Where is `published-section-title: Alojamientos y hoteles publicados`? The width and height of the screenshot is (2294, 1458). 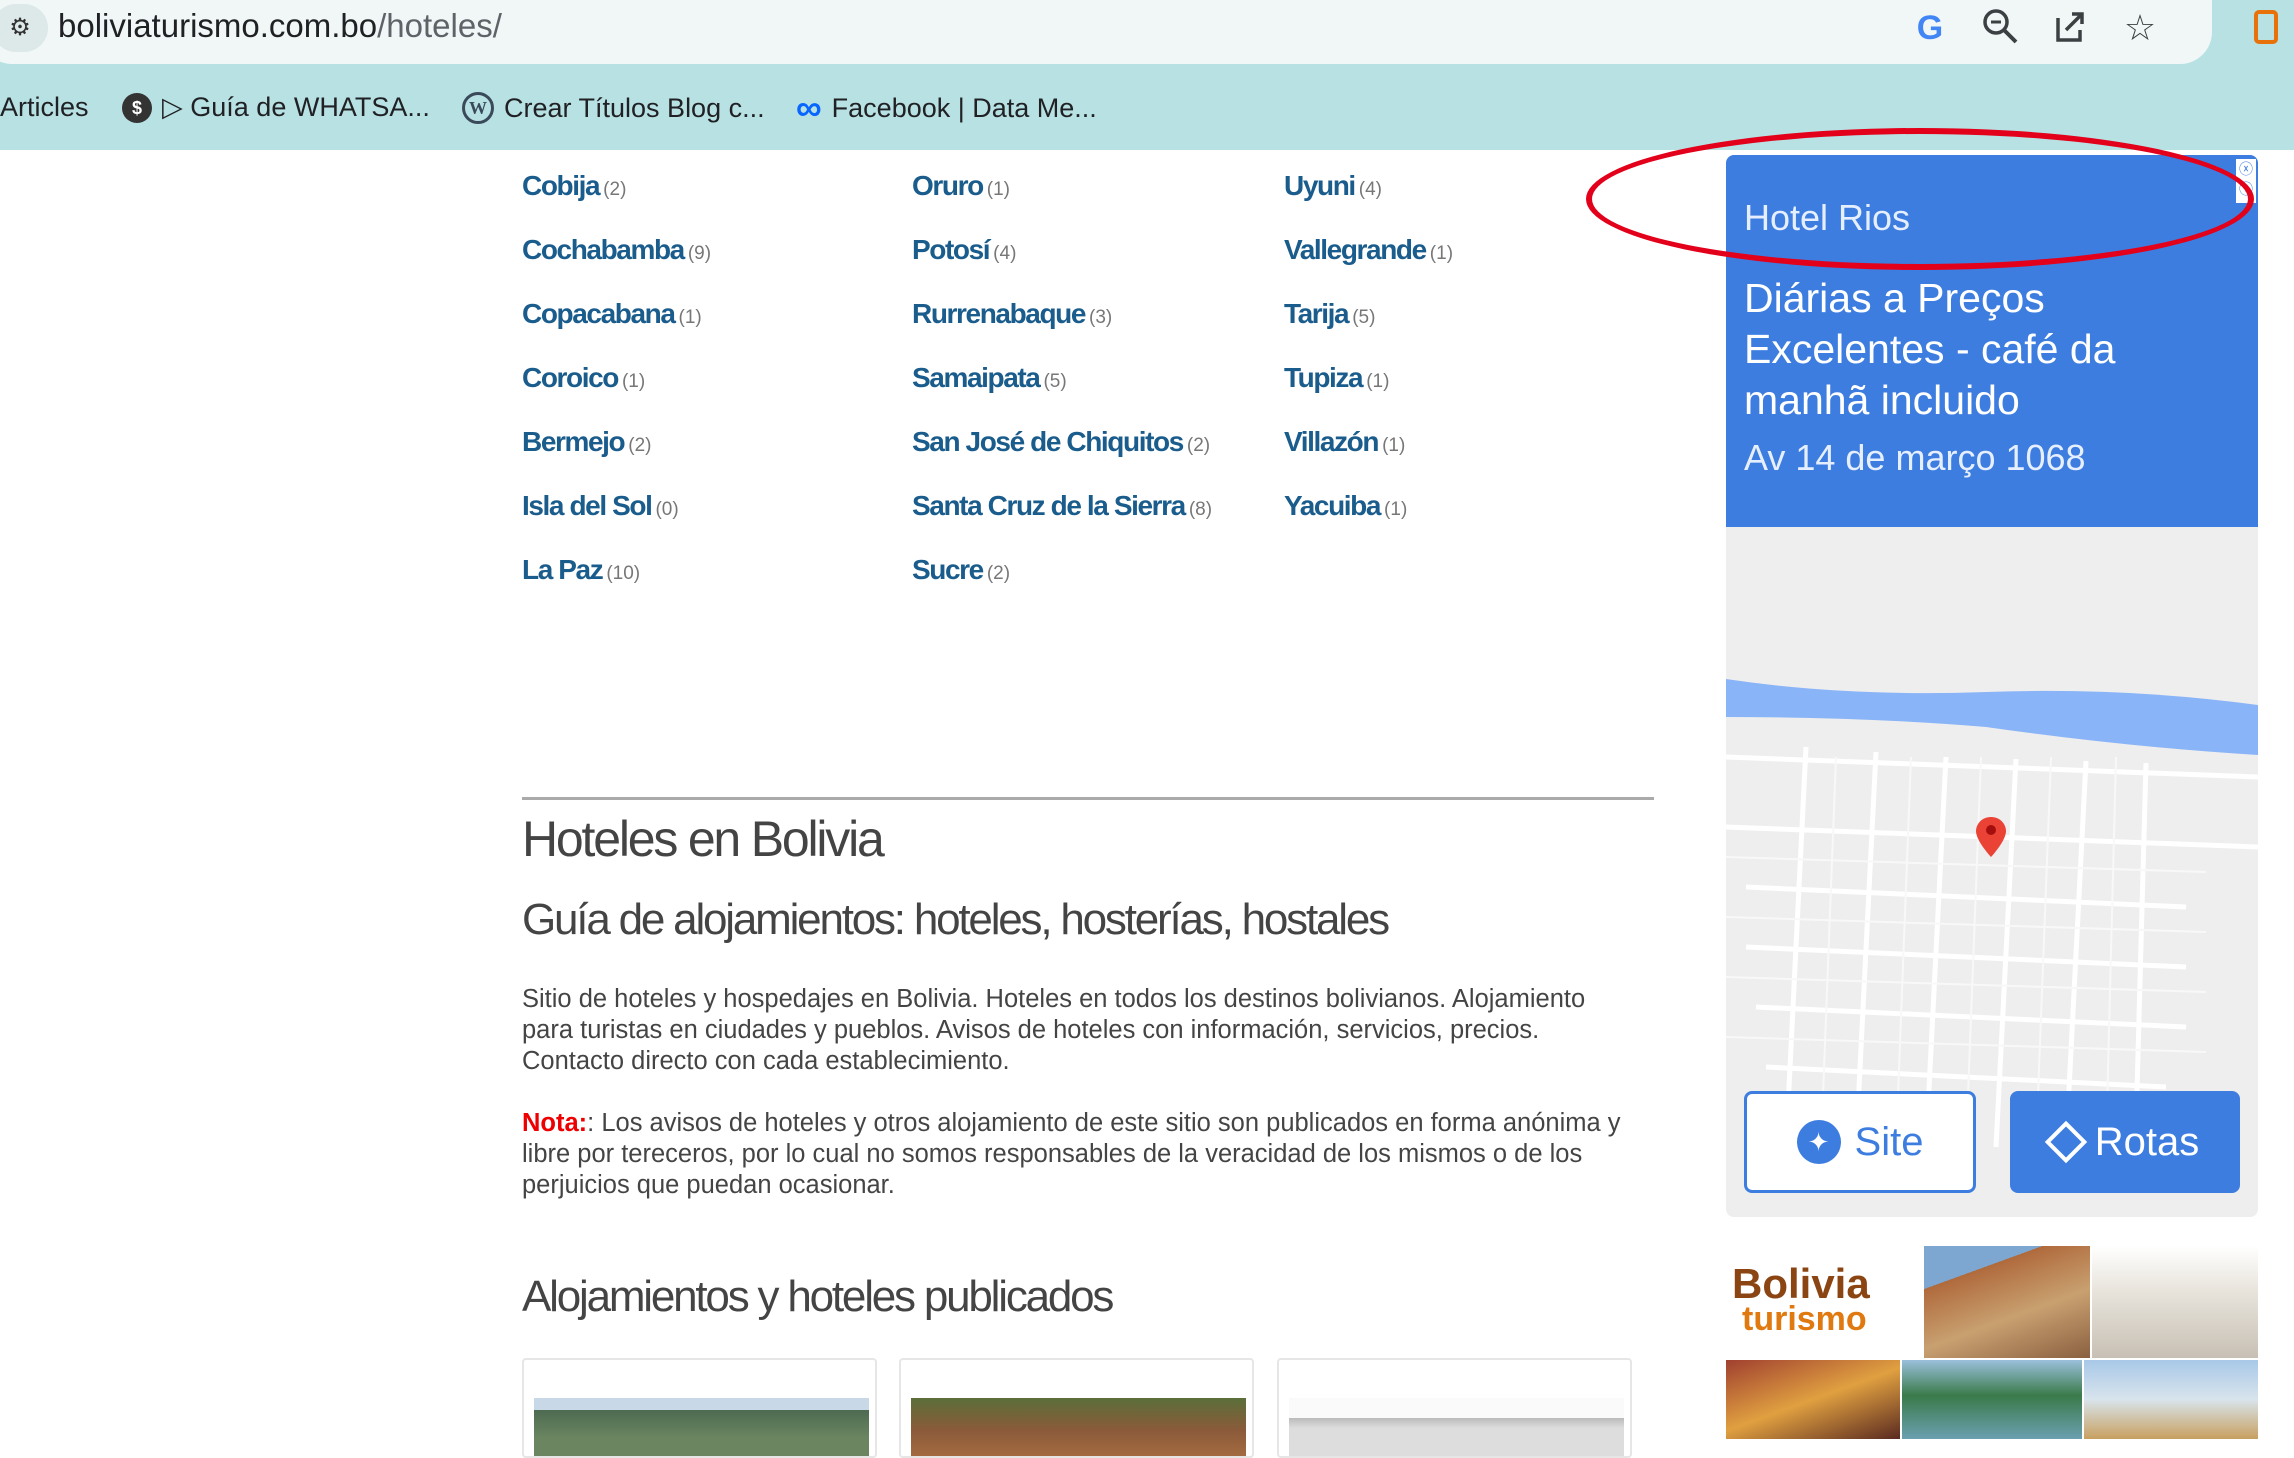 published-section-title: Alojamientos y hoteles publicados is located at coordinates (818, 1296).